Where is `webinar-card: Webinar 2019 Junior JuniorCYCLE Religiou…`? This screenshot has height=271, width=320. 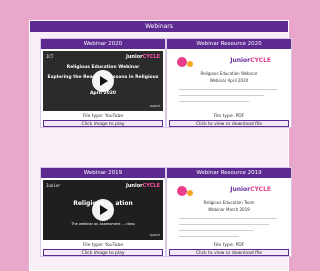 webinar-card: Webinar 2019 Junior JuniorCYCLE Religiou… is located at coordinates (103, 212).